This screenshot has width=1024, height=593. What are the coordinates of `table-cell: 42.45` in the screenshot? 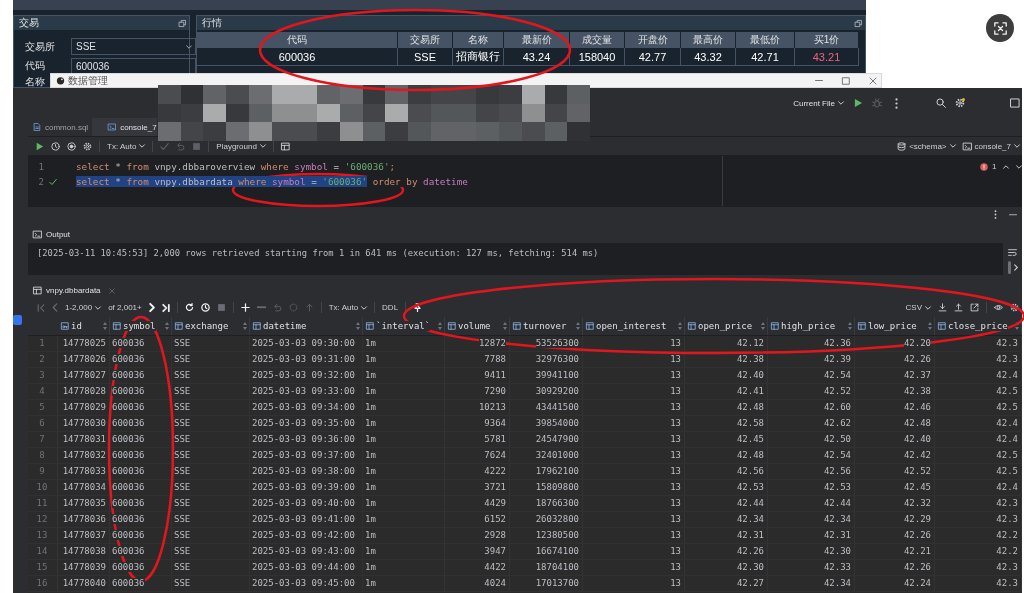 It's located at (895, 488).